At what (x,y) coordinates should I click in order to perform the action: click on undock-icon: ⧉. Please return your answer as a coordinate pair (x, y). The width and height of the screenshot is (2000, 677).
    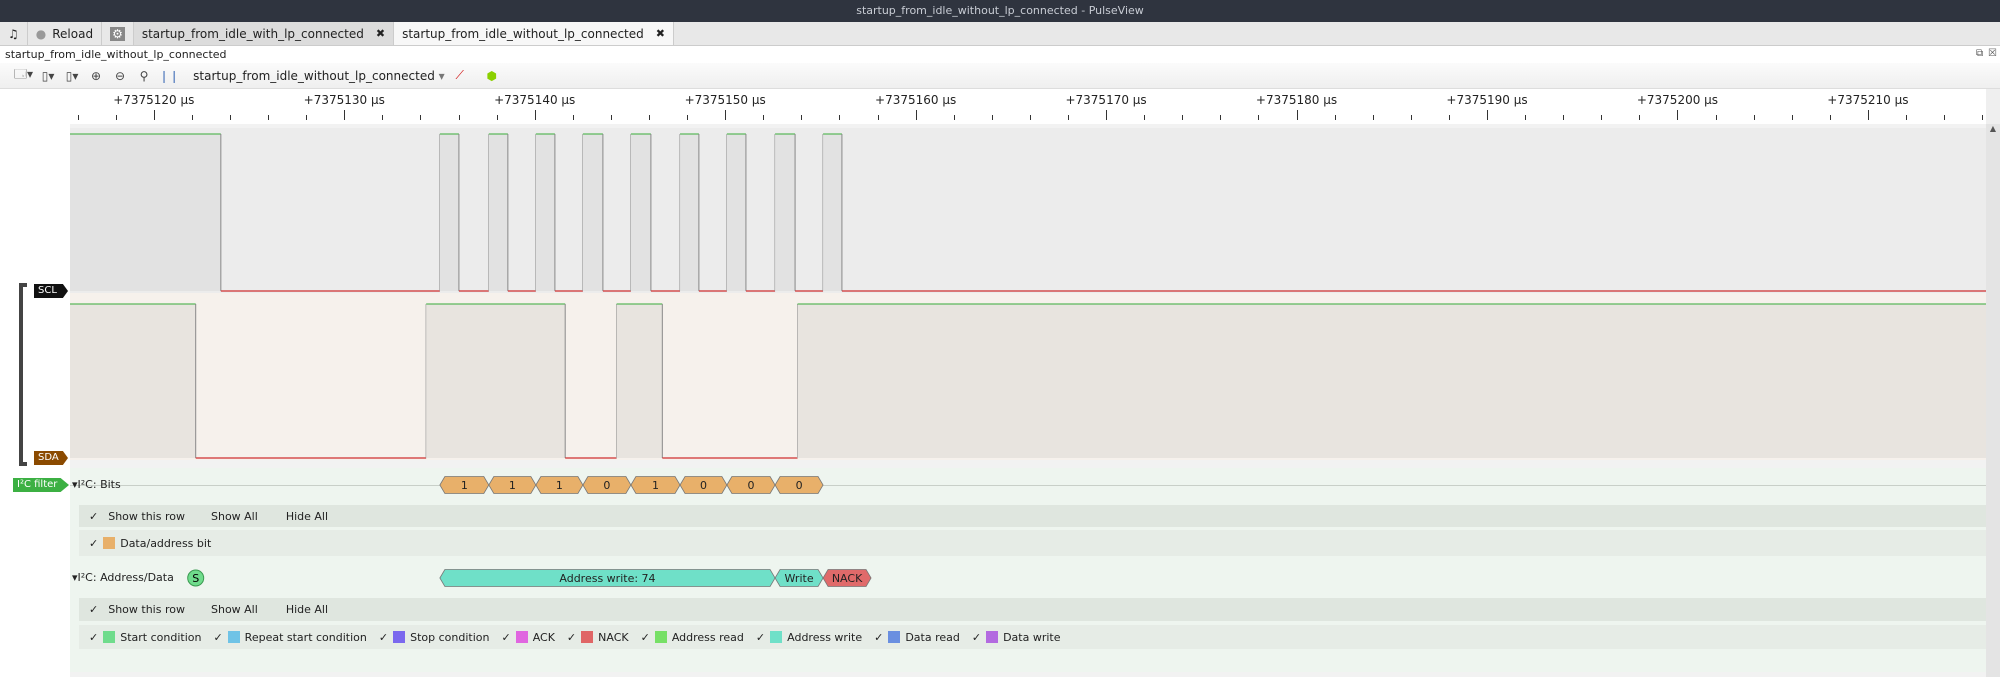
    Looking at the image, I should click on (1979, 53).